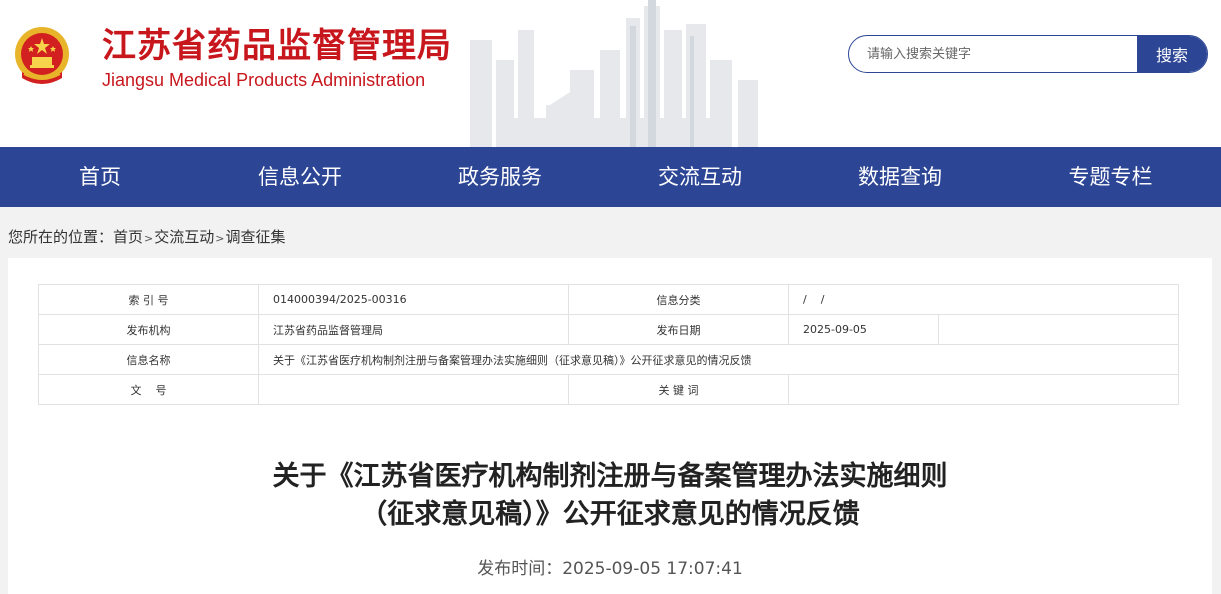 The width and height of the screenshot is (1221, 594). What do you see at coordinates (993, 54) in the screenshot?
I see `search-input` at bounding box center [993, 54].